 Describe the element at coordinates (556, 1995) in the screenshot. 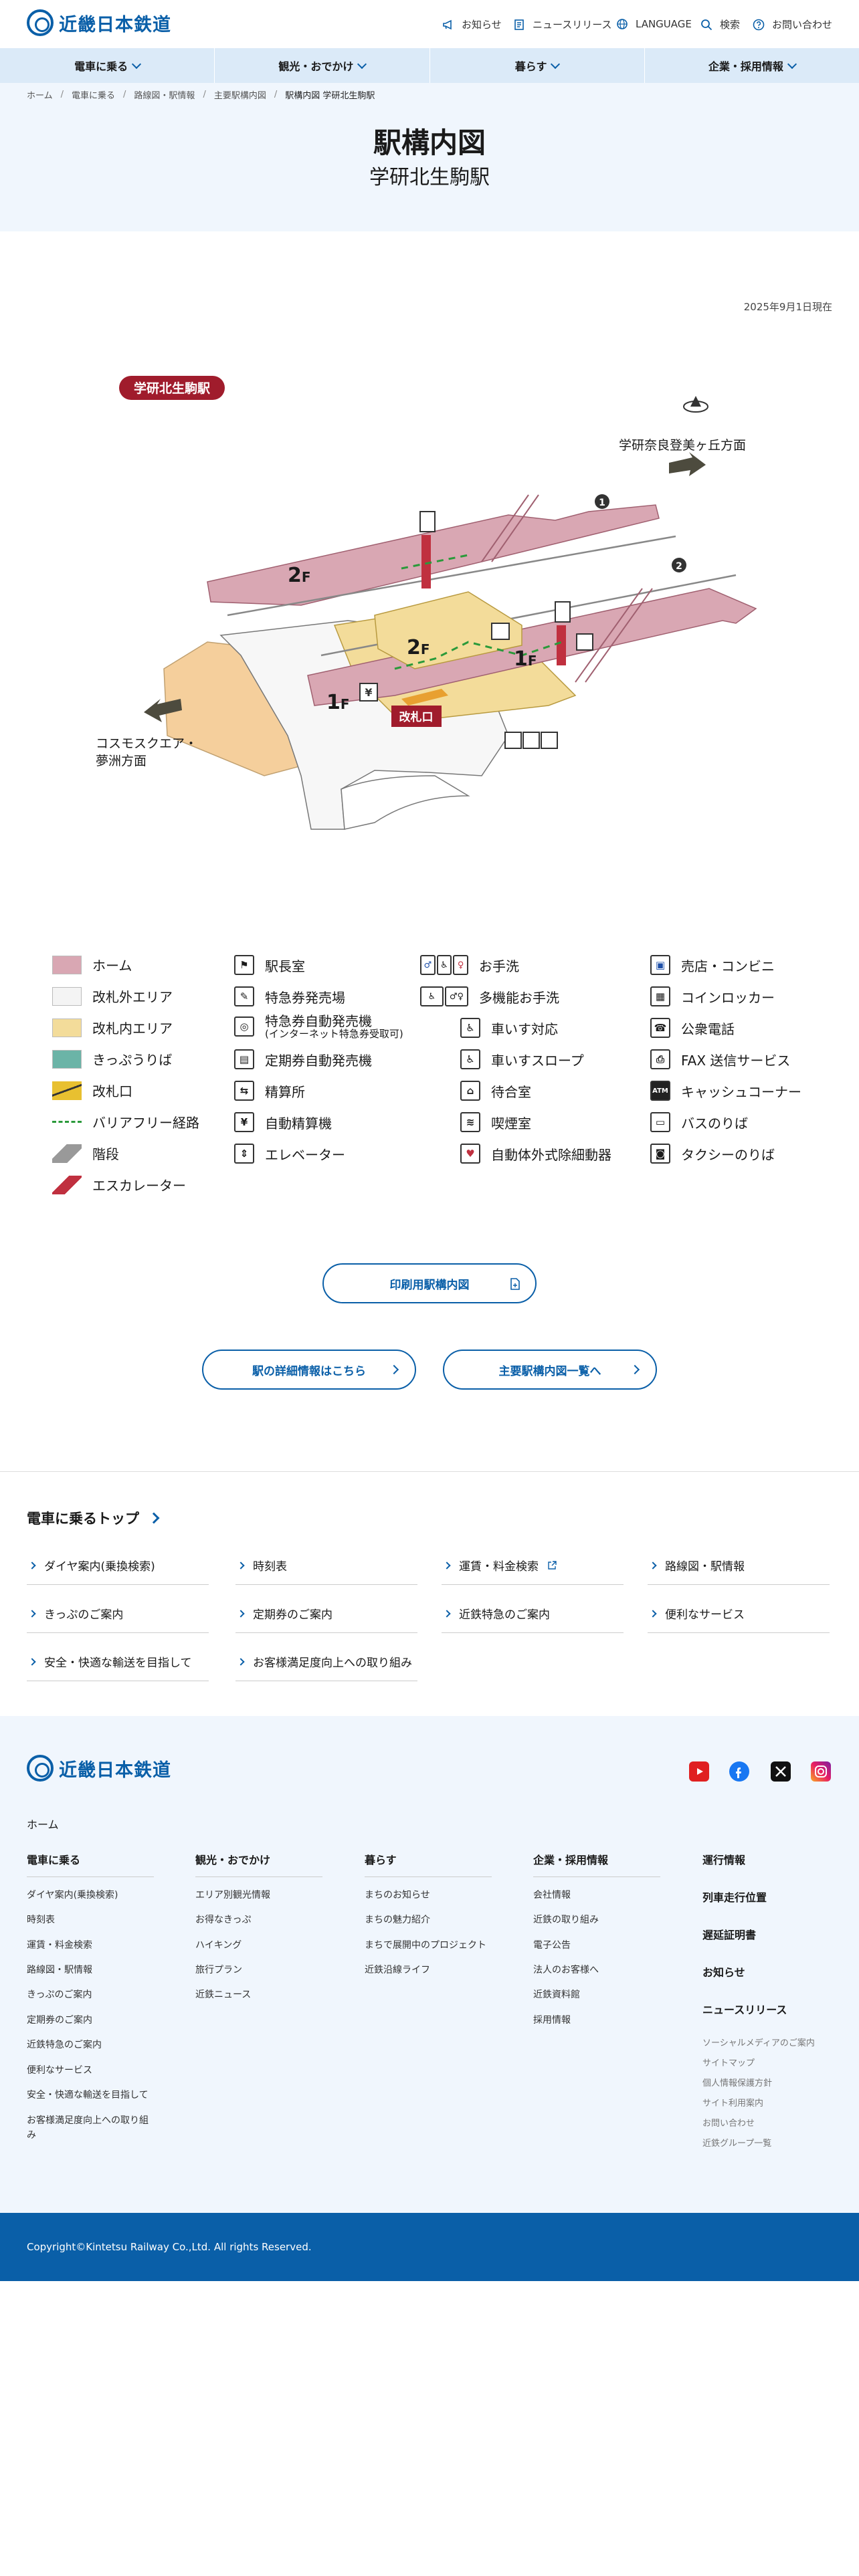

I see `footer-link: 近鉄資料館` at that location.